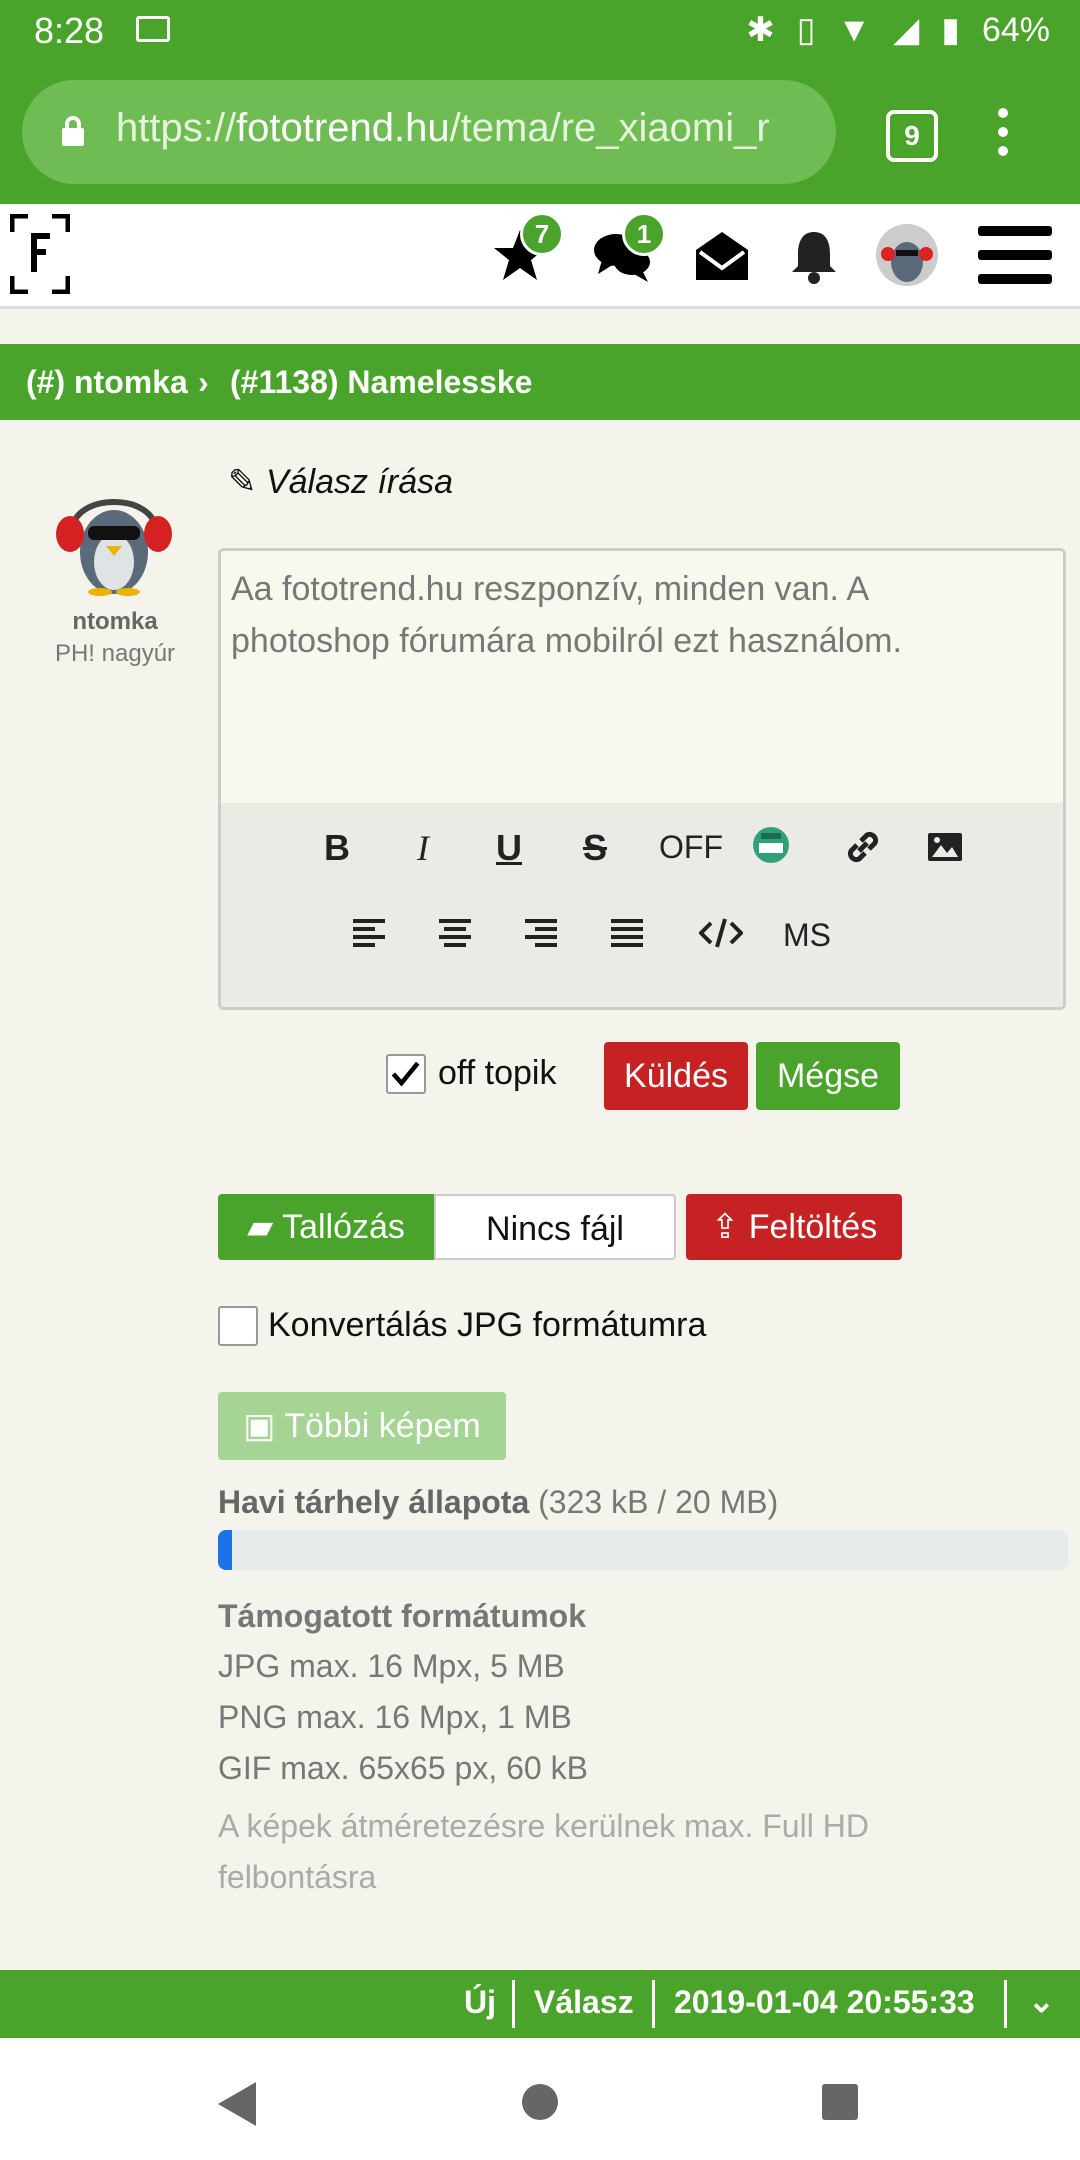  I want to click on messages-chat-icon: 1, so click(629, 249).